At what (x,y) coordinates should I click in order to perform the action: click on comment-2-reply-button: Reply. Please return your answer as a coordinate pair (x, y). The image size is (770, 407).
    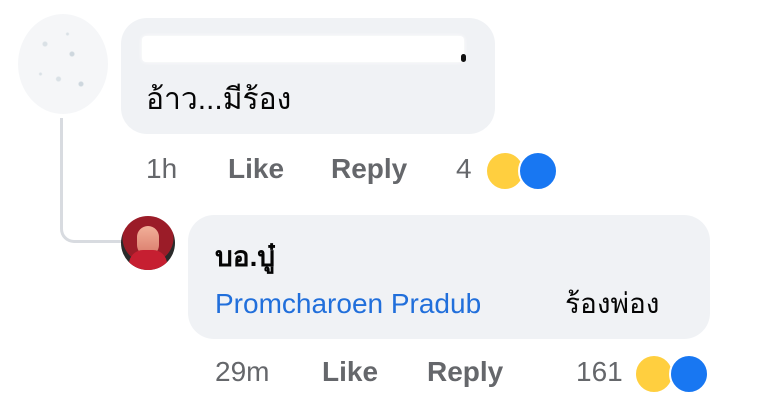
    Looking at the image, I should click on (465, 372).